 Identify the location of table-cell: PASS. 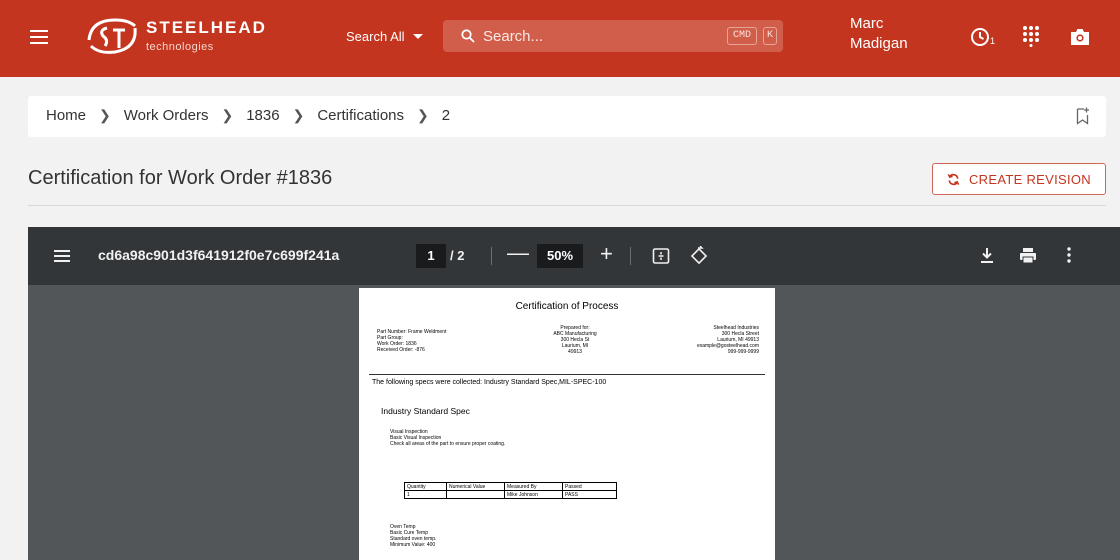
(589, 494).